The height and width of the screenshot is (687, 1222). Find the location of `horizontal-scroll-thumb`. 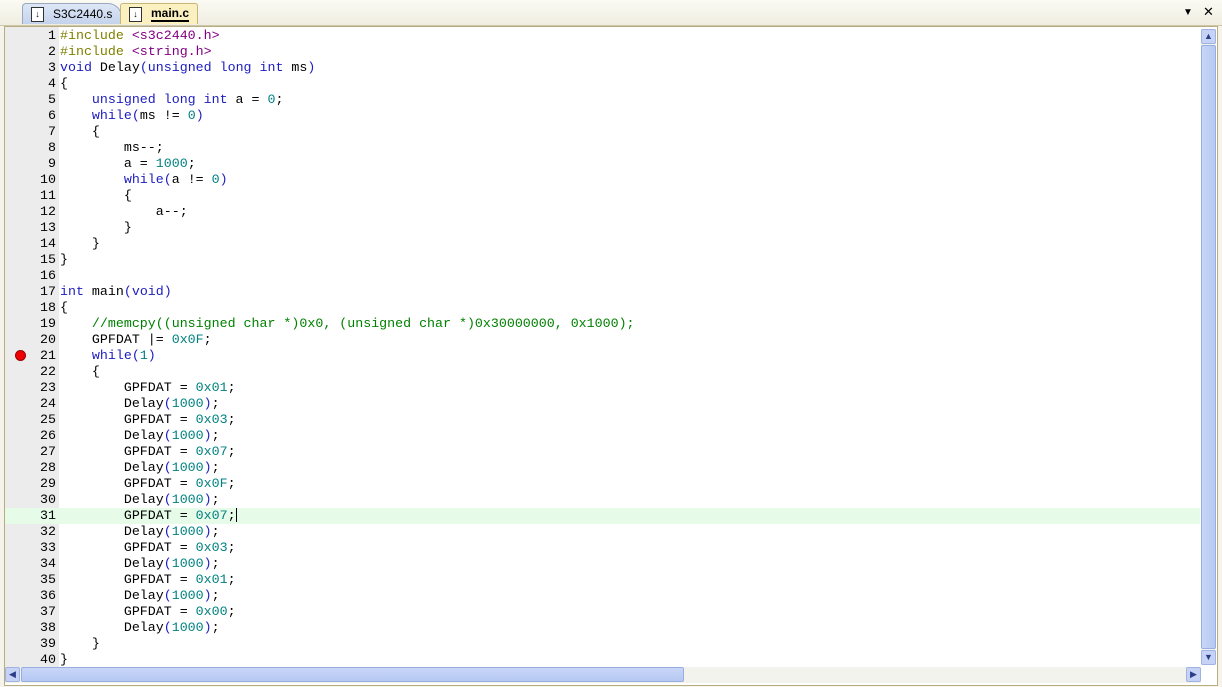

horizontal-scroll-thumb is located at coordinates (352, 674).